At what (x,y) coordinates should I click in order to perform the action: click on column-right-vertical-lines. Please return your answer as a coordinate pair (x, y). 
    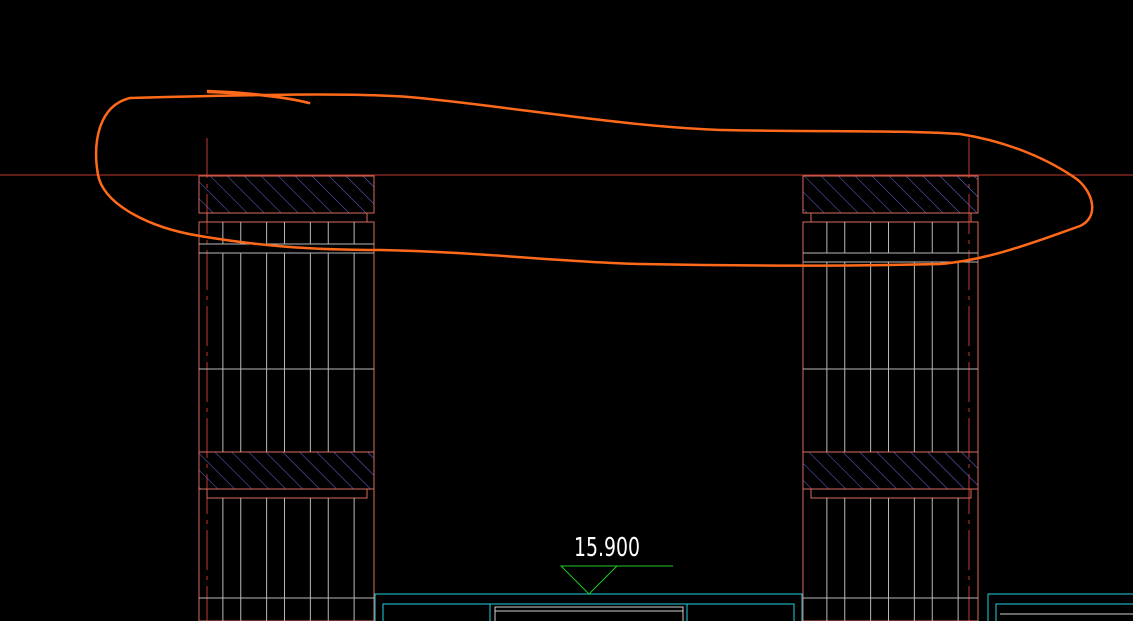
    Looking at the image, I should click on (892, 421).